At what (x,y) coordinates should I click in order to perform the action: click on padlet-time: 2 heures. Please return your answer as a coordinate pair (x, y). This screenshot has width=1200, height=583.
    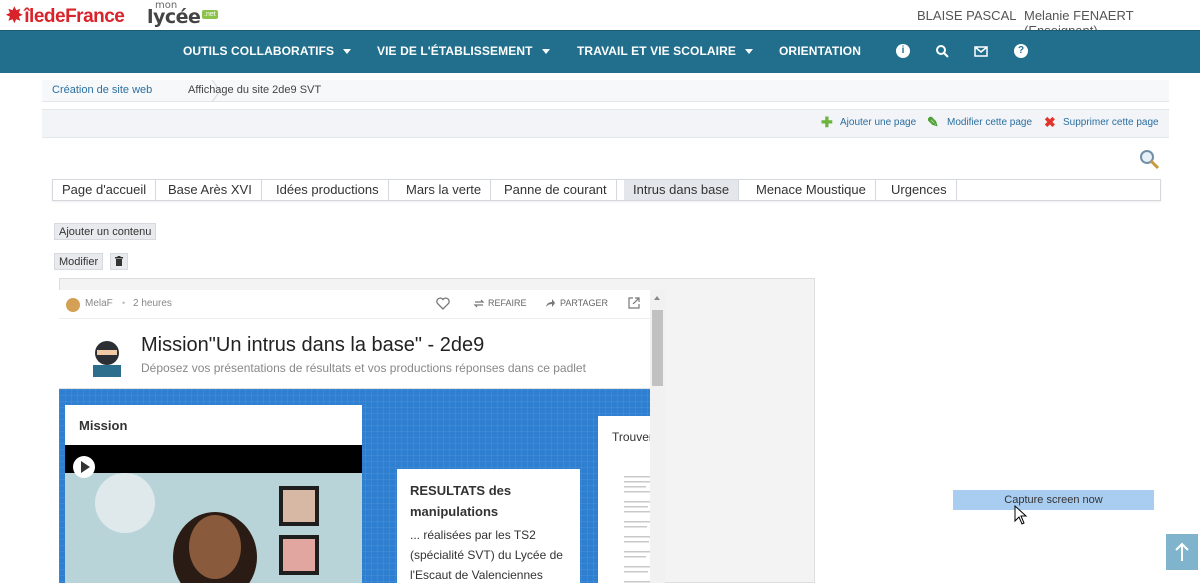
    Looking at the image, I should click on (152, 303).